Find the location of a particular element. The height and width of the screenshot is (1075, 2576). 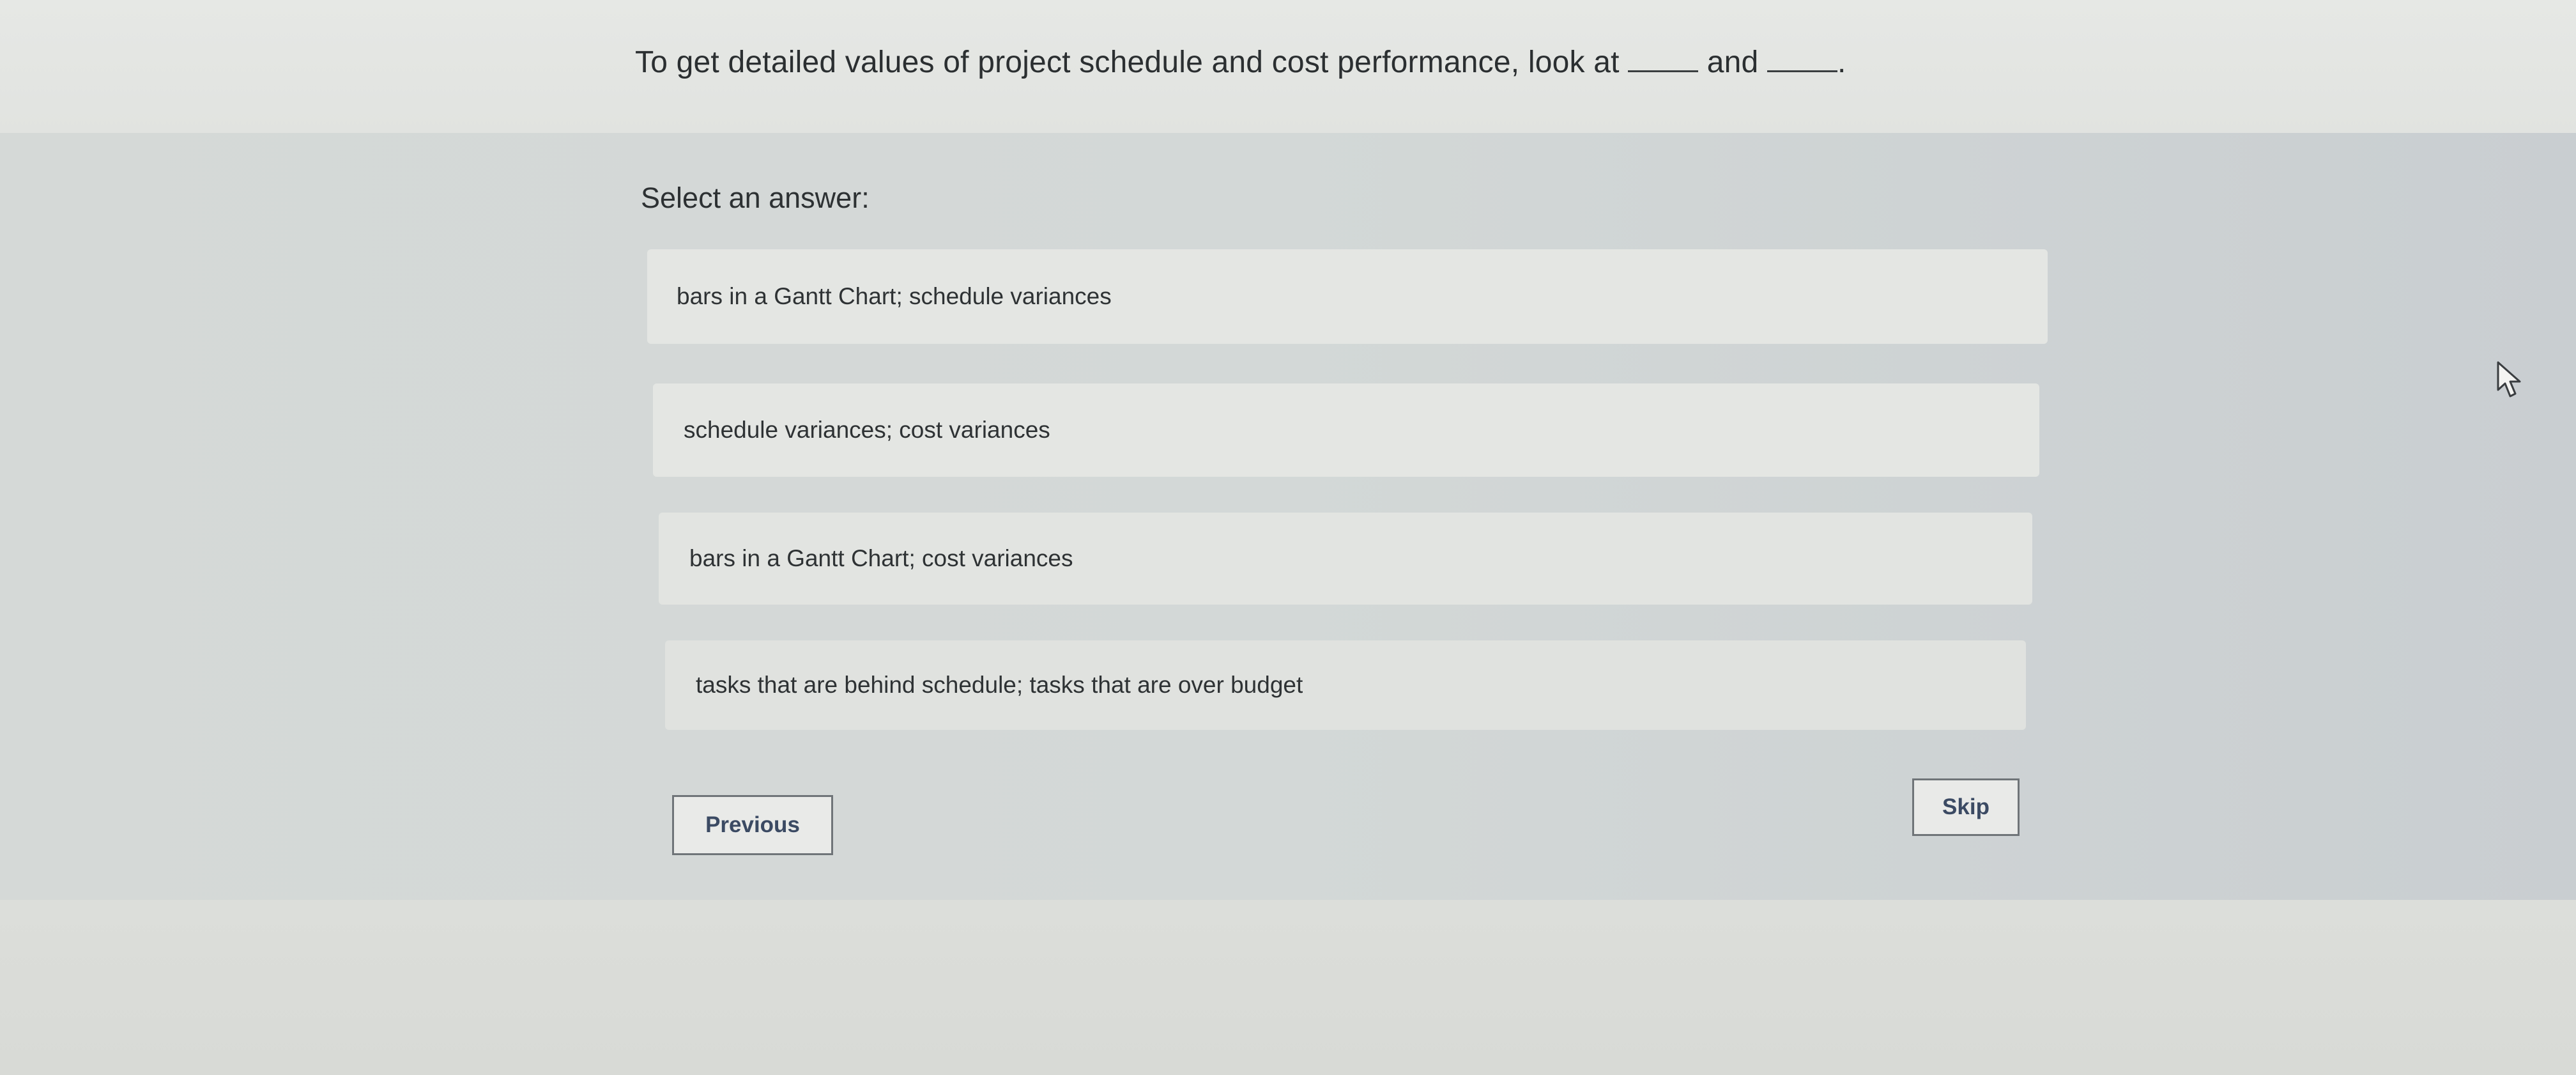

mouse-pointer-icon is located at coordinates (2510, 379).